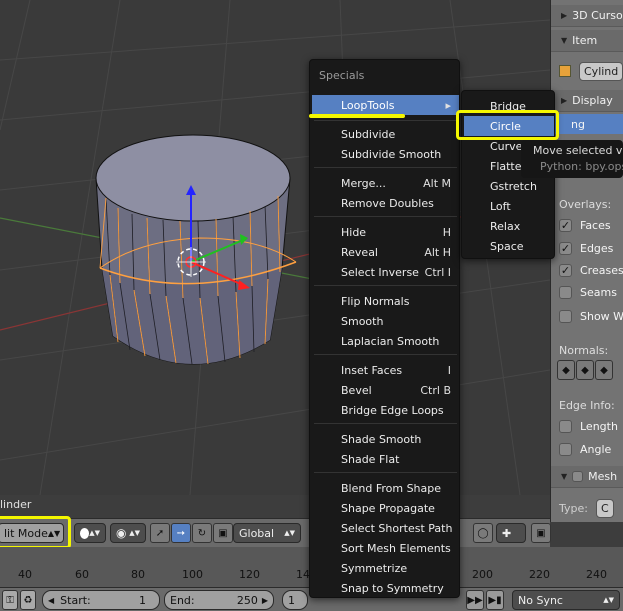  What do you see at coordinates (385, 588) in the screenshot?
I see `menu-item-snap-to-symmetry: Snap to Symmetry` at bounding box center [385, 588].